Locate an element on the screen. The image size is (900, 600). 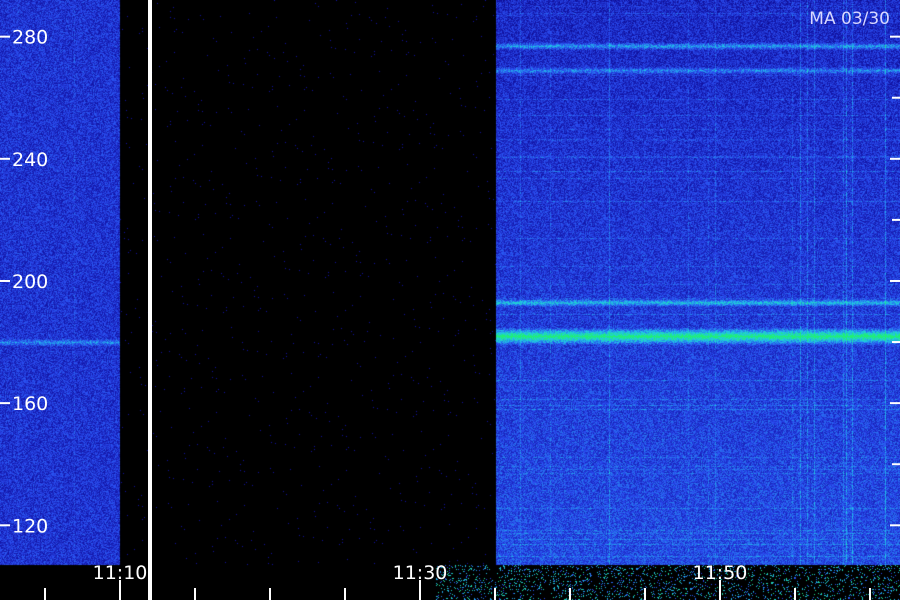
x-axis: 11:10 11:30 11:50 is located at coordinates (457, 581).